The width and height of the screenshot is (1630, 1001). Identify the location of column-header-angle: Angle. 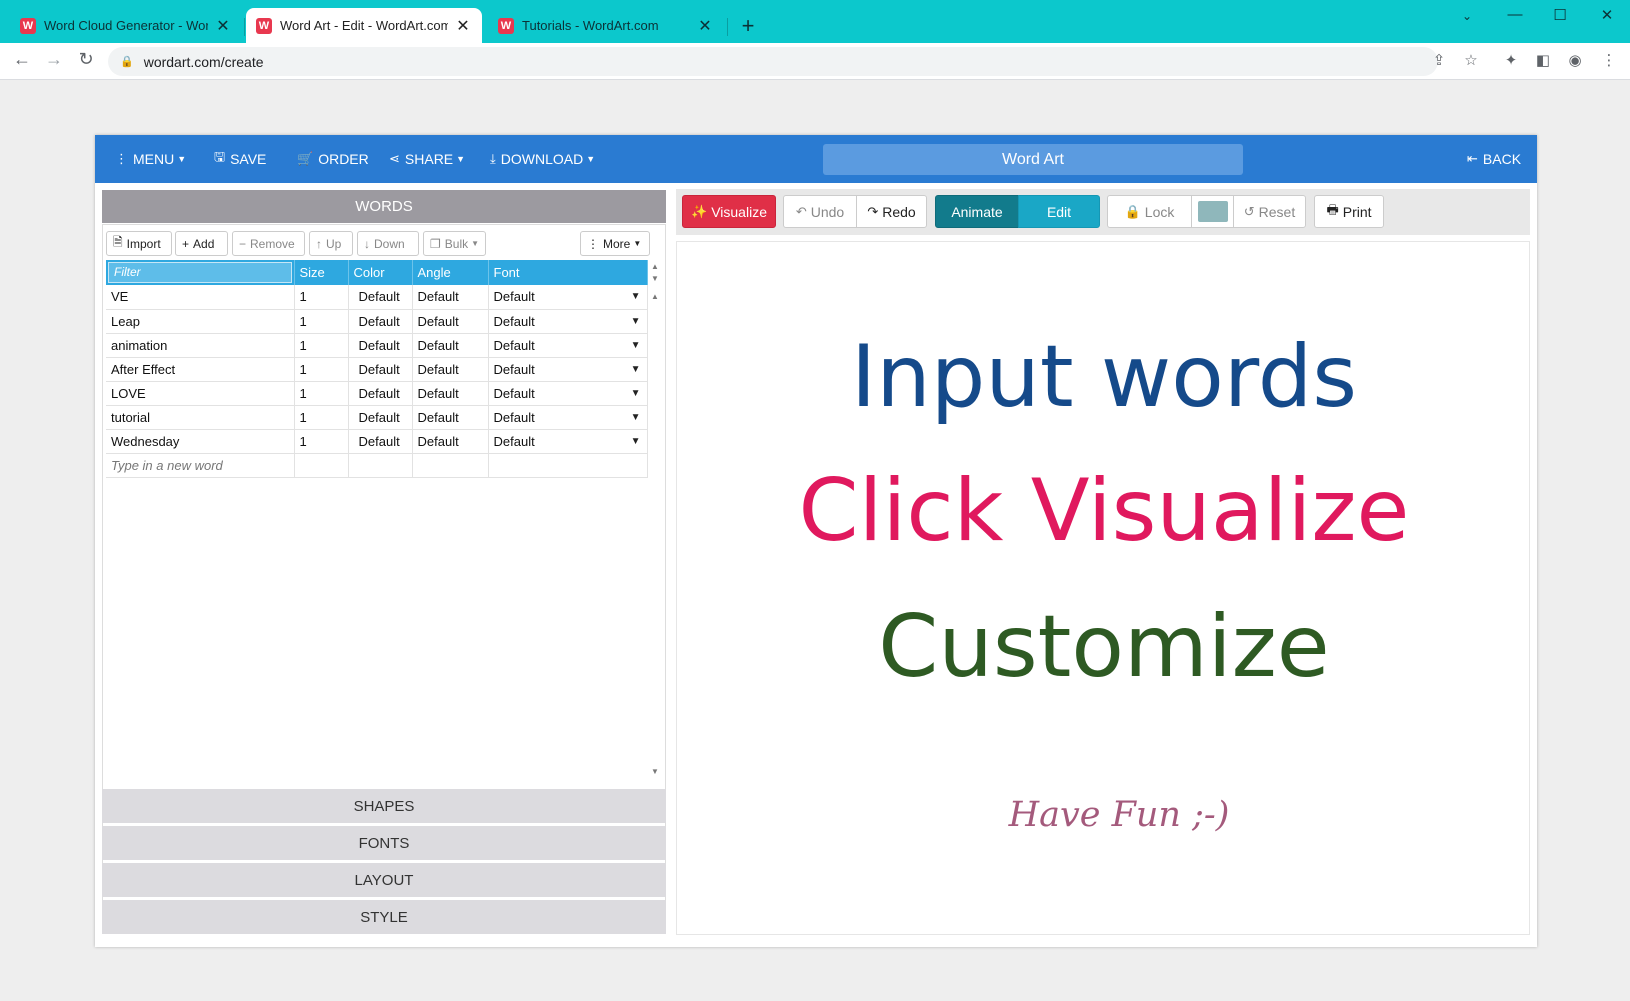
(450, 272).